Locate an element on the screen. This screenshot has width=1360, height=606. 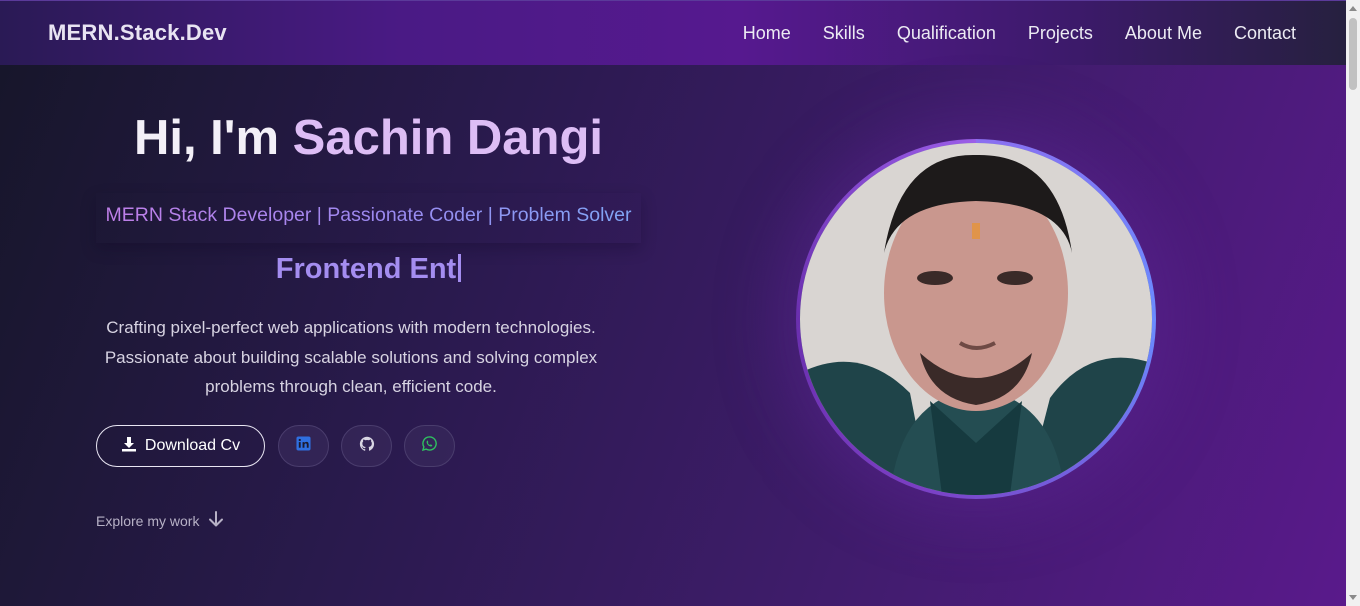
github-button is located at coordinates (366, 446).